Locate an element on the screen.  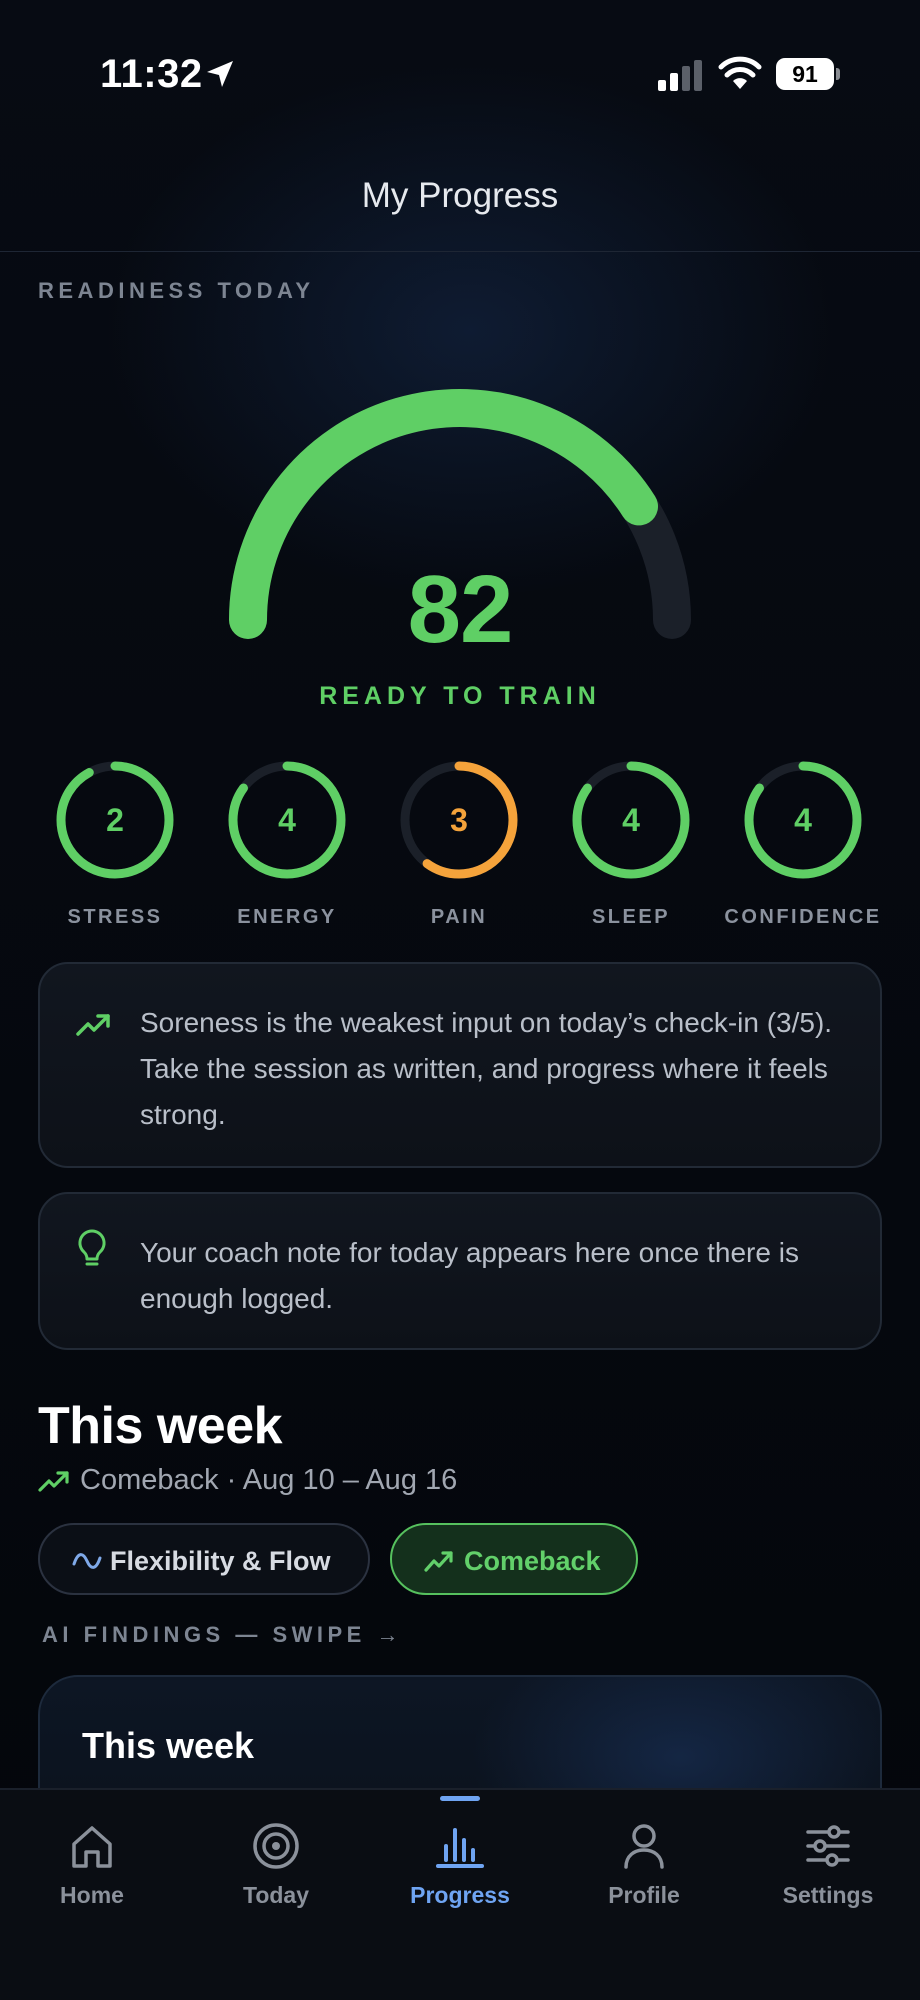
metric-confidence: 4 CONFIDENCE is located at coordinates (803, 847).